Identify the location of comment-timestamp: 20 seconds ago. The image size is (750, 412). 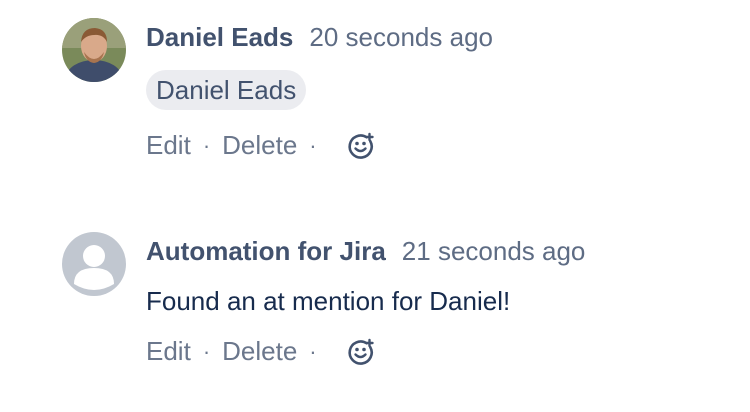
(401, 37).